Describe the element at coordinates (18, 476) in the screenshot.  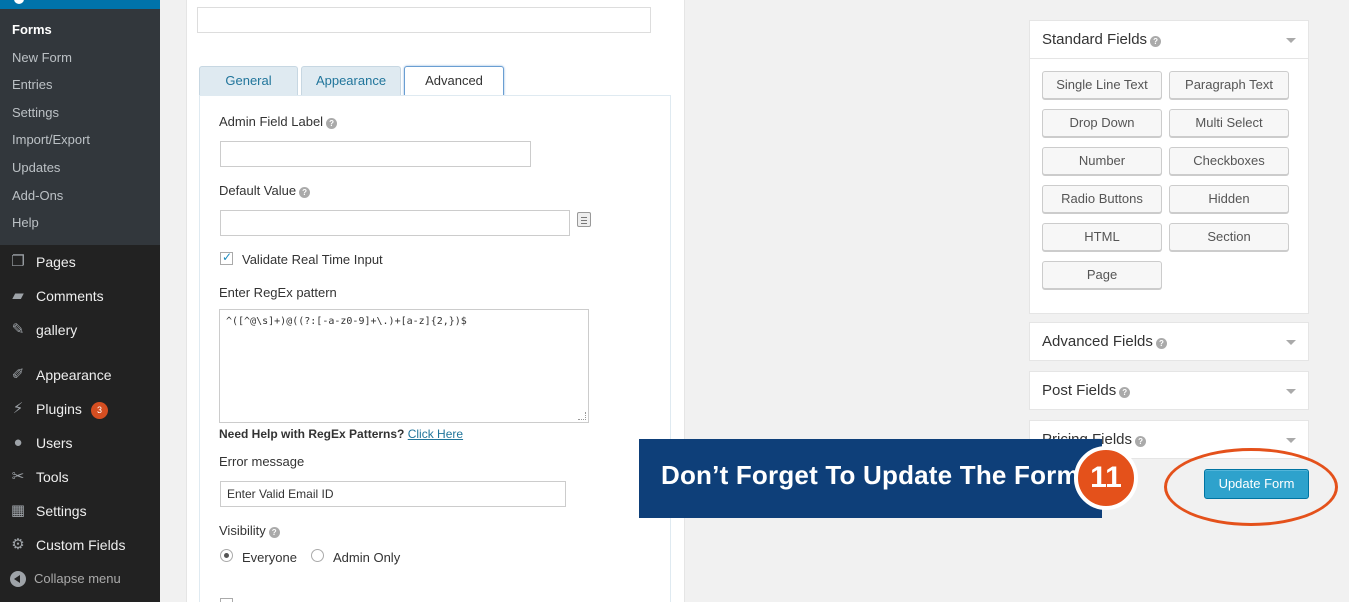
I see `wrench-icon: ✂` at that location.